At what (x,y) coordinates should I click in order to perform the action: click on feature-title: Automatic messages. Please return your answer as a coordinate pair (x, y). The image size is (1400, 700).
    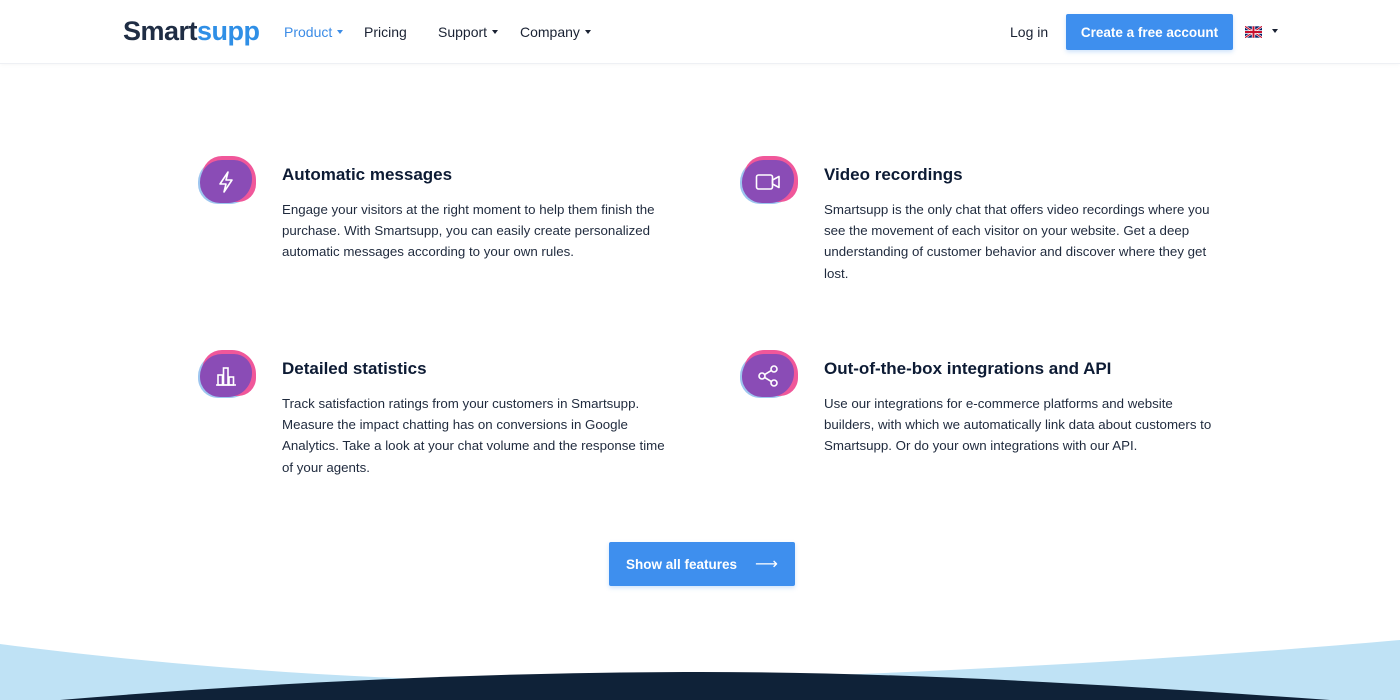
    Looking at the image, I should click on (367, 174).